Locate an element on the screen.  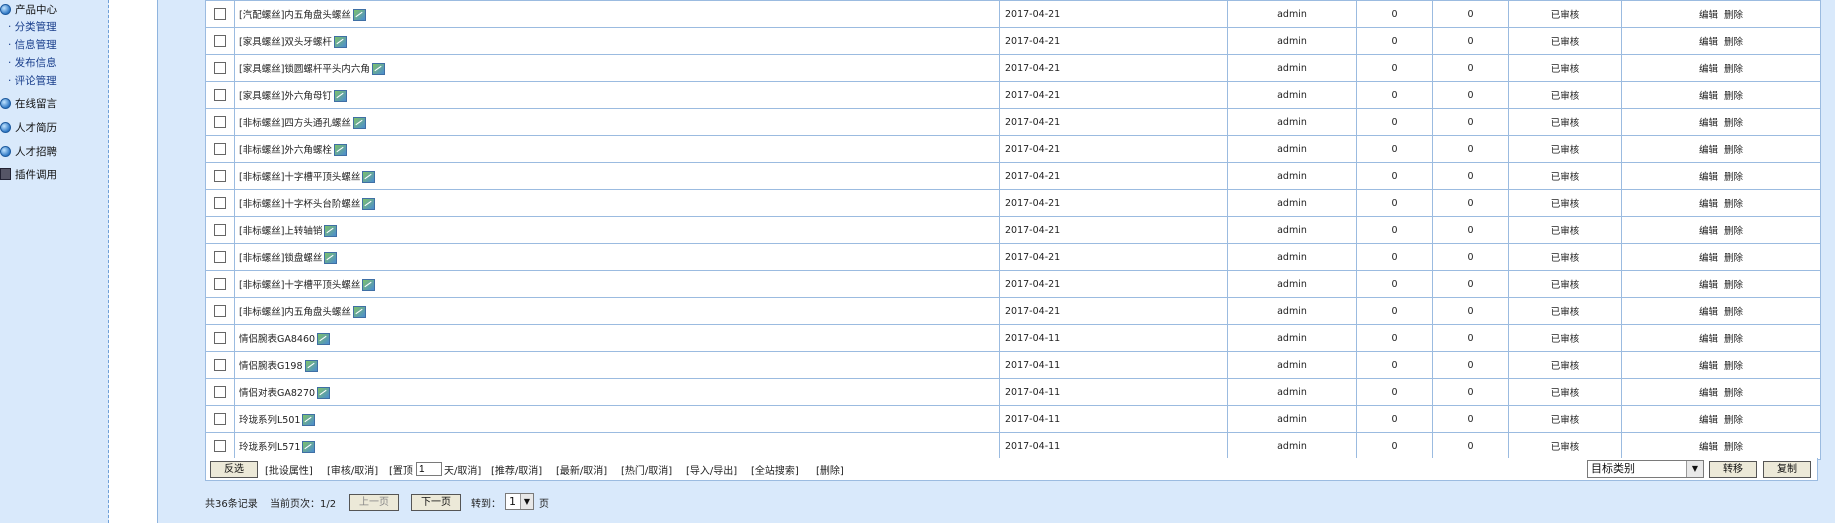
author-cell: admin is located at coordinates (1292, 311).